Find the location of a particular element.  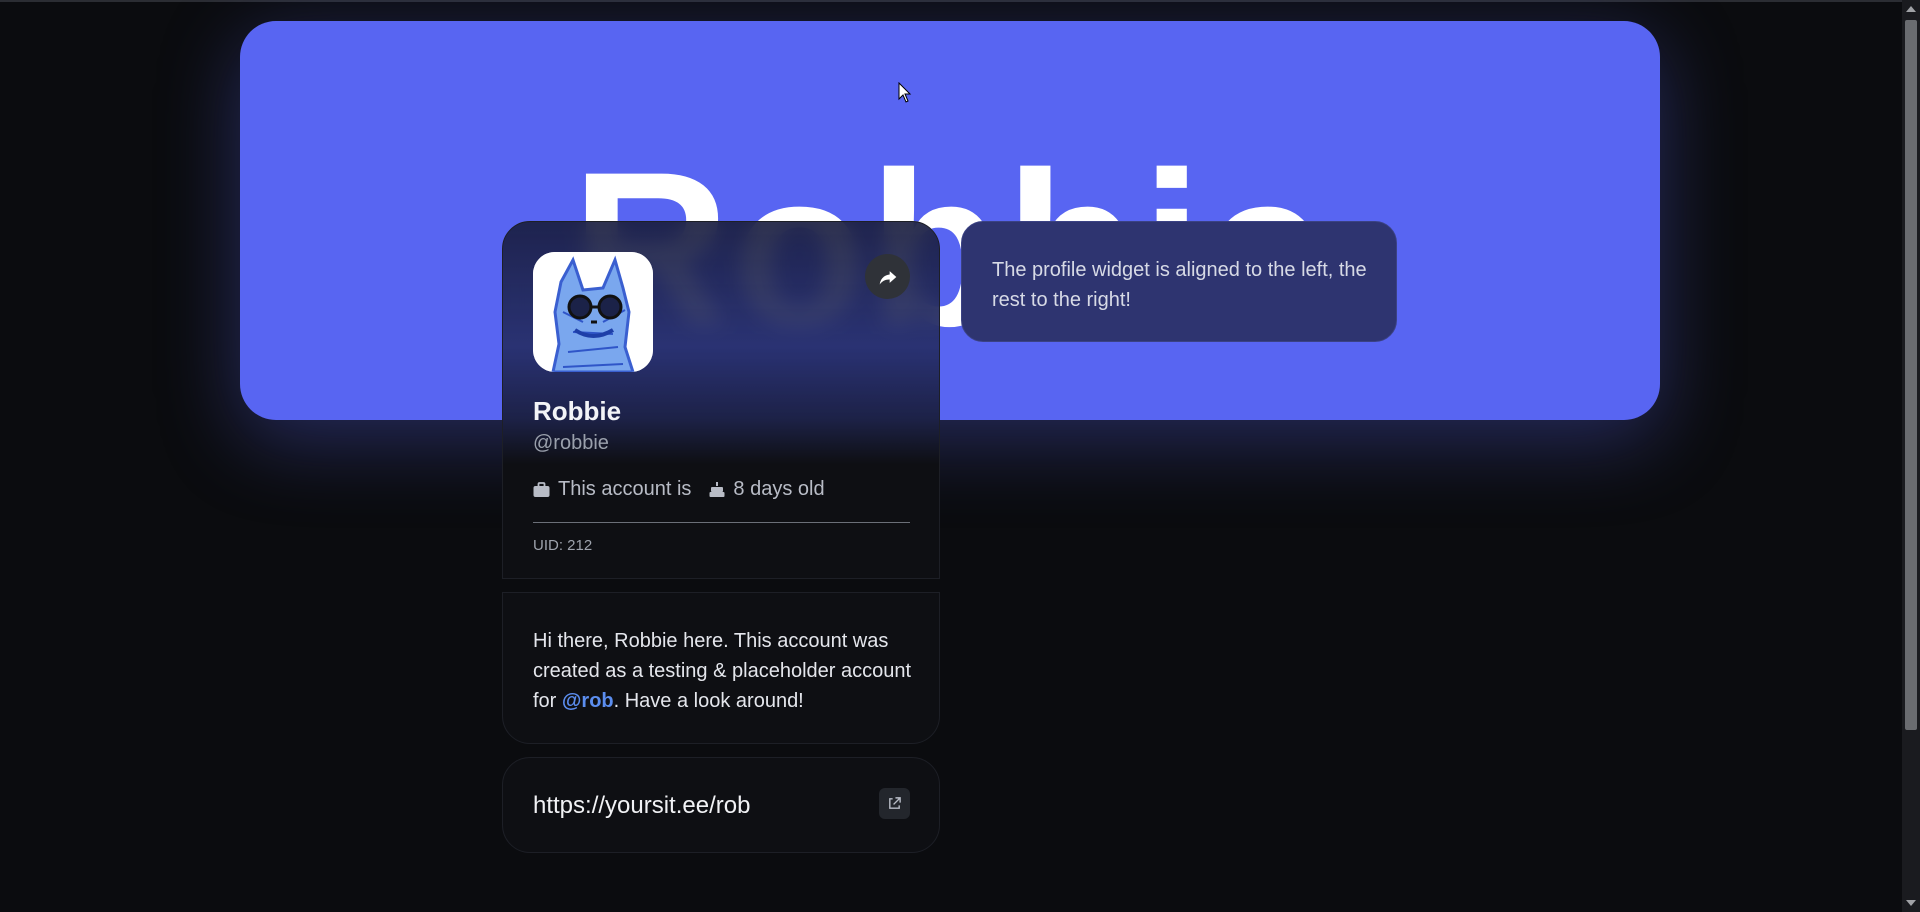

profile-display-name: Robbie is located at coordinates (577, 411).